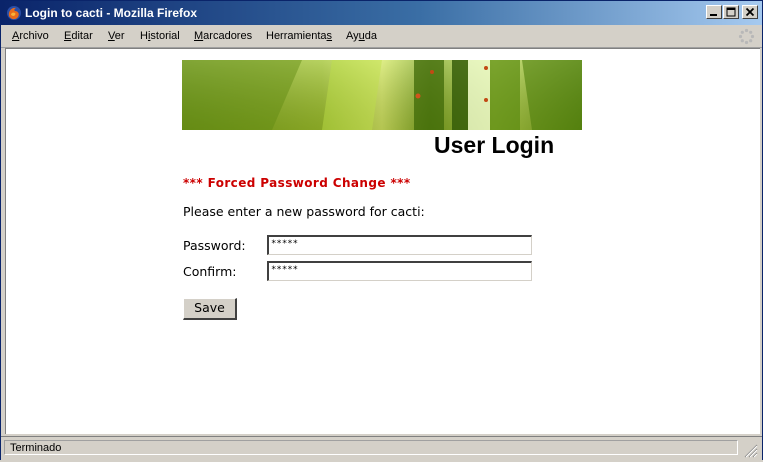 This screenshot has height=462, width=763. What do you see at coordinates (160, 36) in the screenshot?
I see `menu-historial: Historial` at bounding box center [160, 36].